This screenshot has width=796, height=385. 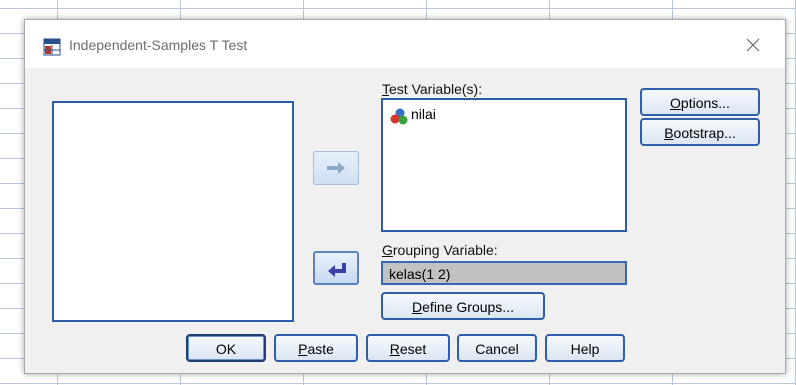 I want to click on test-variables-list: nilai, so click(x=504, y=165).